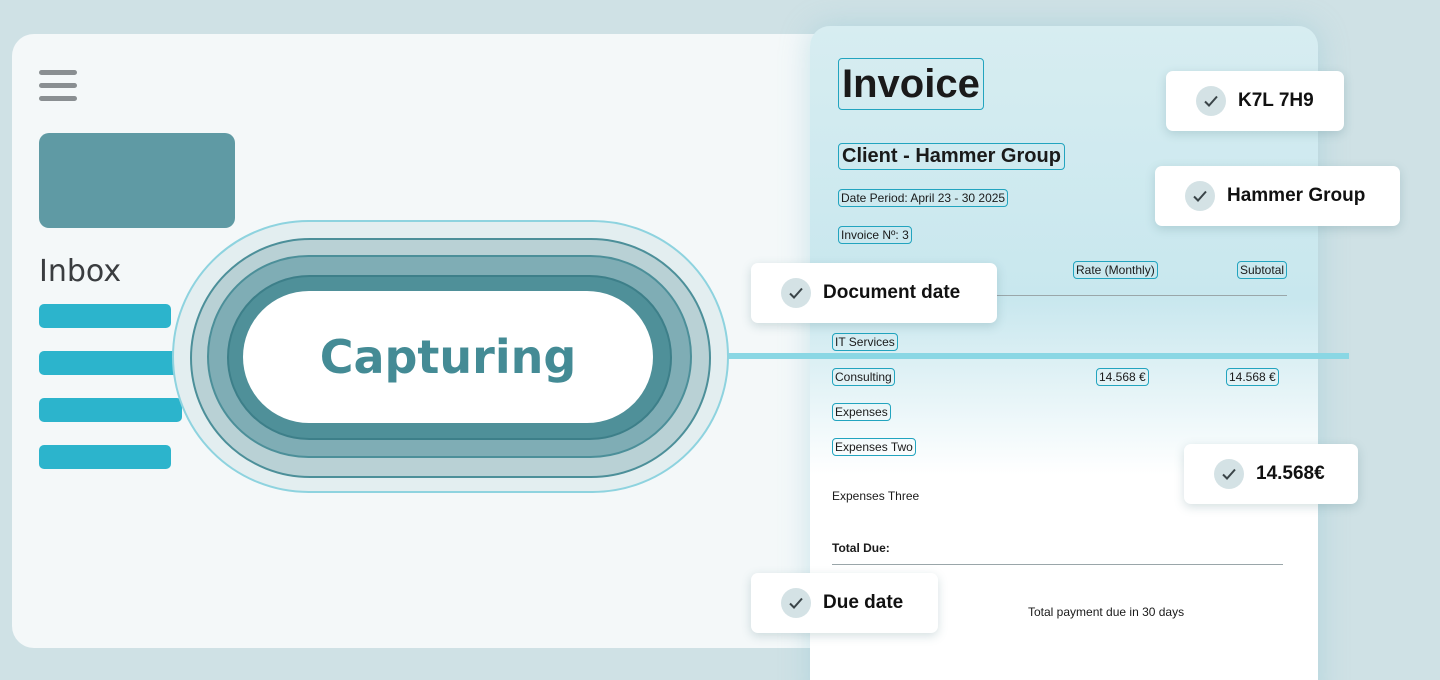  Describe the element at coordinates (861, 548) in the screenshot. I see `total-due-label: Total Due:` at that location.